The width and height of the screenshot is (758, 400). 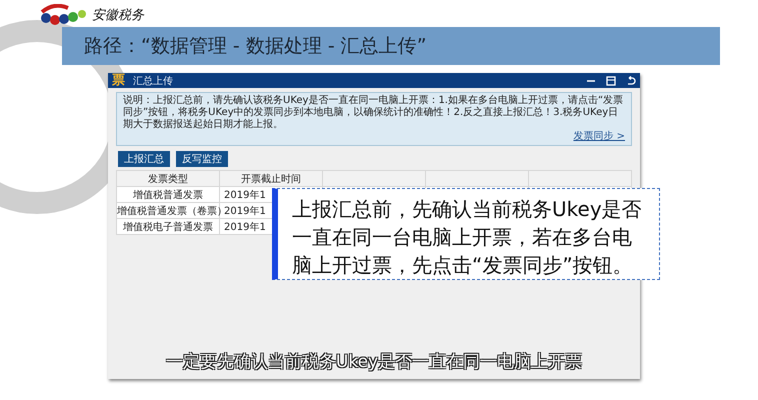 What do you see at coordinates (271, 178) in the screenshot?
I see `column-header: 开票截止时间` at bounding box center [271, 178].